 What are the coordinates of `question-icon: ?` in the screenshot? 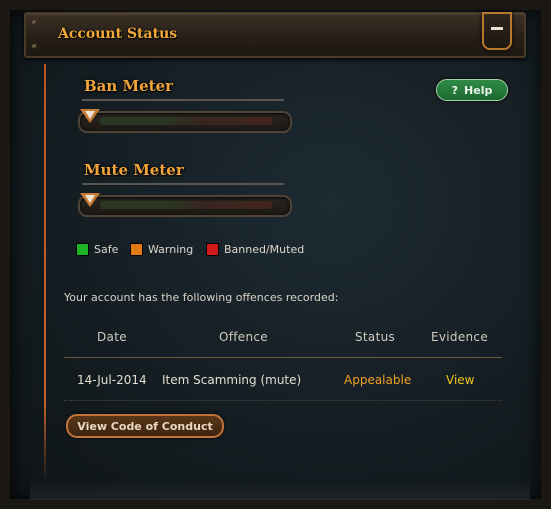 It's located at (455, 90).